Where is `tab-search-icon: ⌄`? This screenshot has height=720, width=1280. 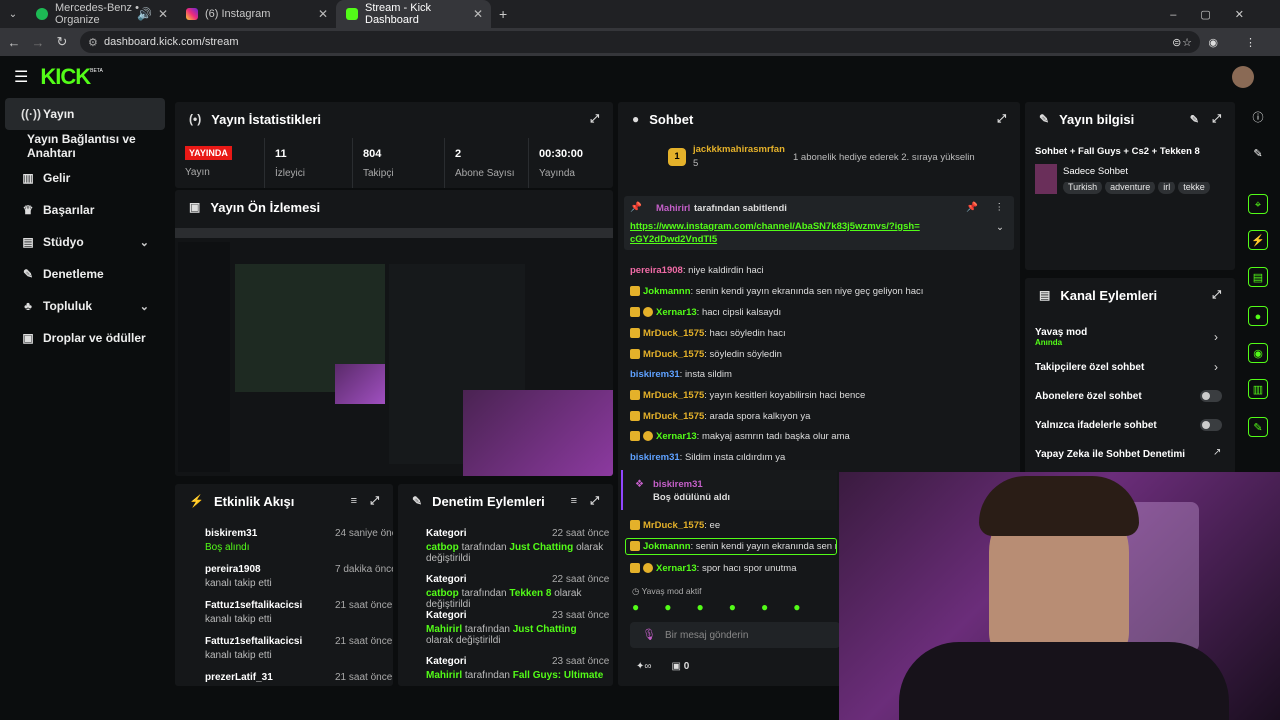
tab-search-icon: ⌄ is located at coordinates (13, 14).